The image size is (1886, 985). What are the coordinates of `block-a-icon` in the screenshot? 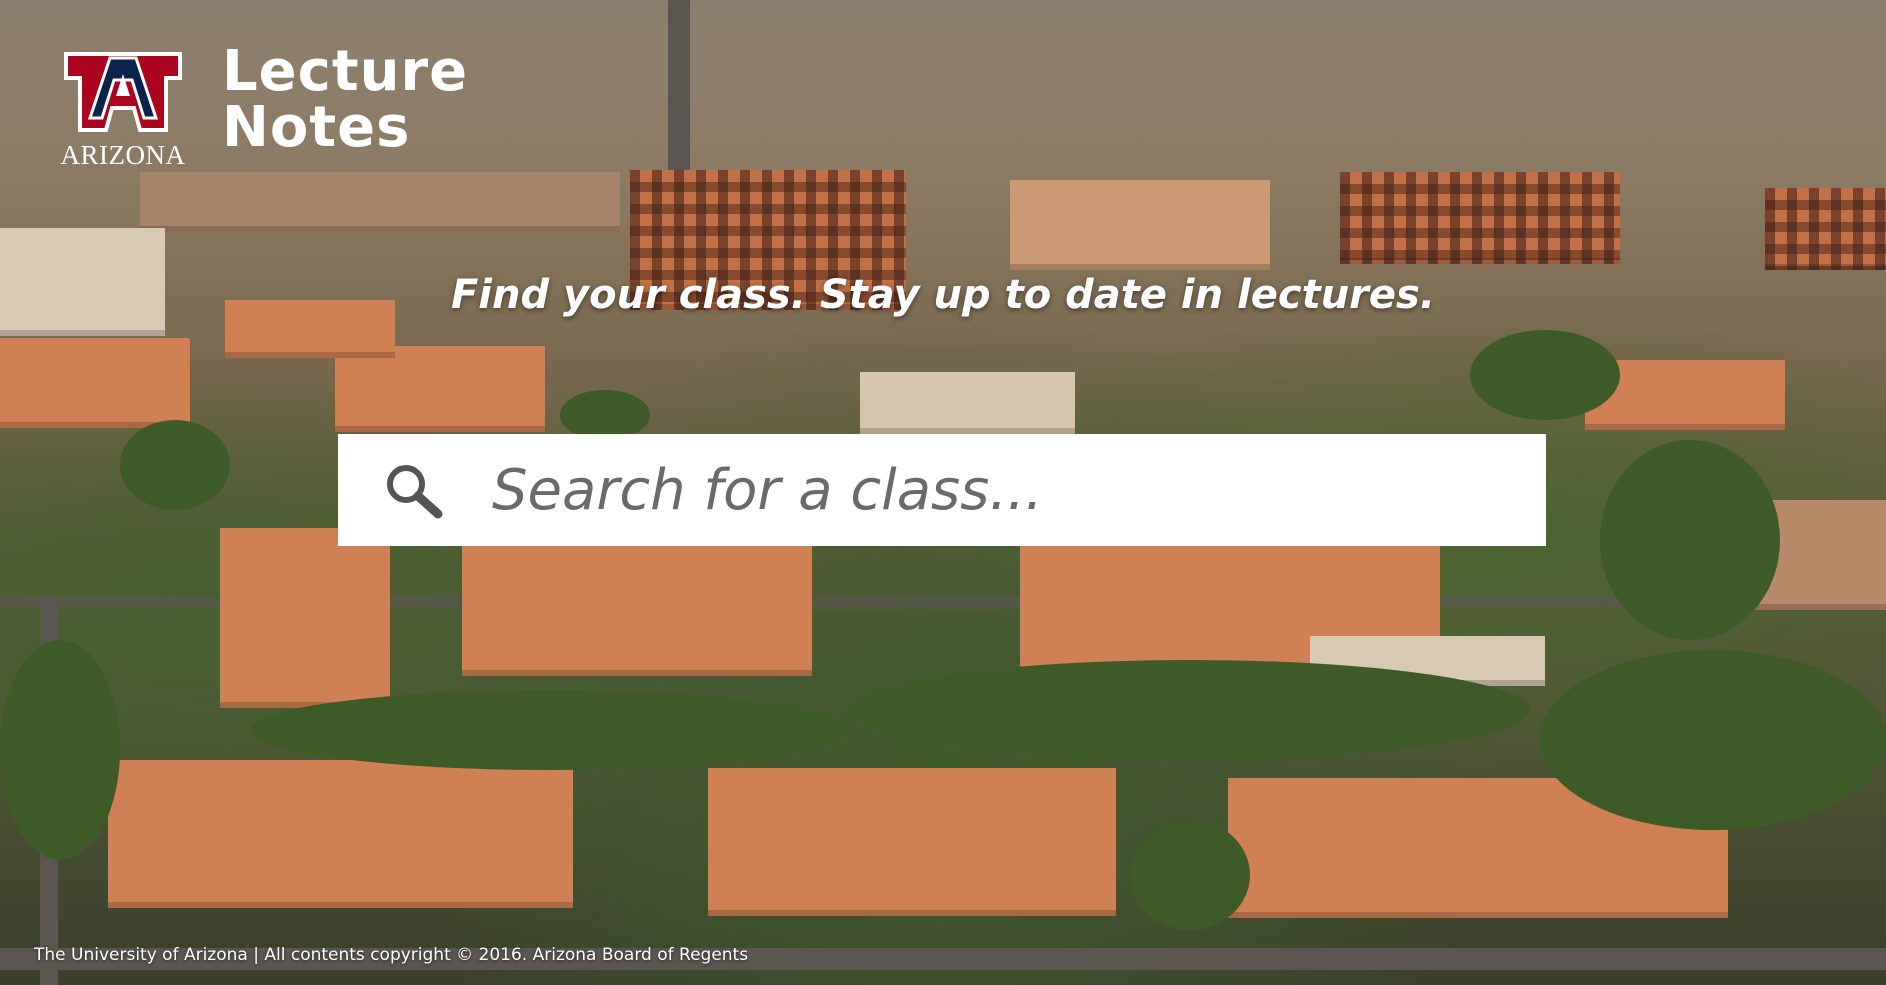 It's located at (123, 92).